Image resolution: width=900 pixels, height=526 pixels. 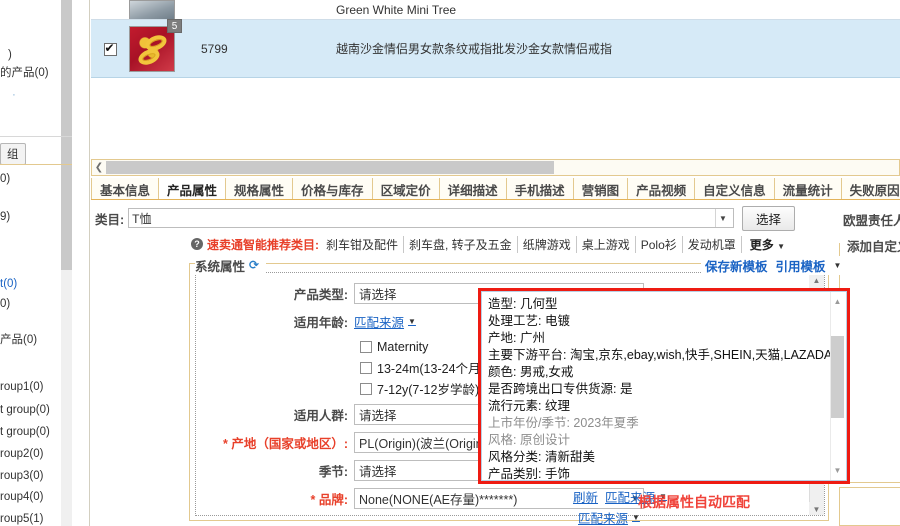 I want to click on tab-spec-attributes: 规格属性, so click(x=260, y=188).